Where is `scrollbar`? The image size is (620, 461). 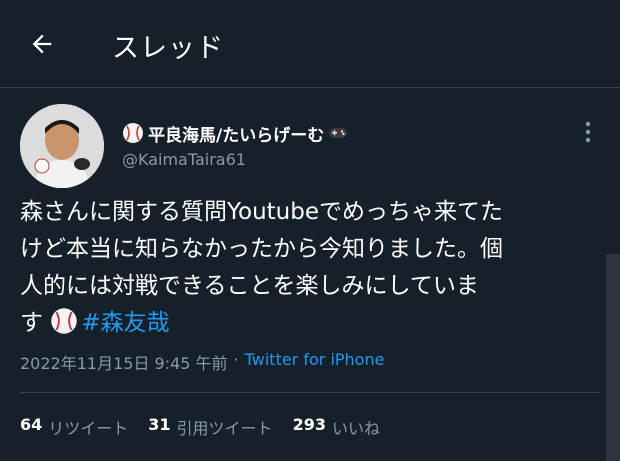
scrollbar is located at coordinates (613, 357).